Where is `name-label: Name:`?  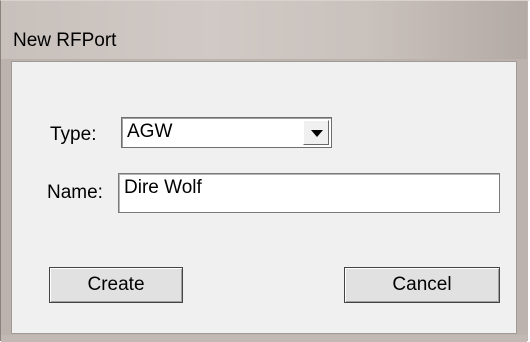
name-label: Name: is located at coordinates (75, 192).